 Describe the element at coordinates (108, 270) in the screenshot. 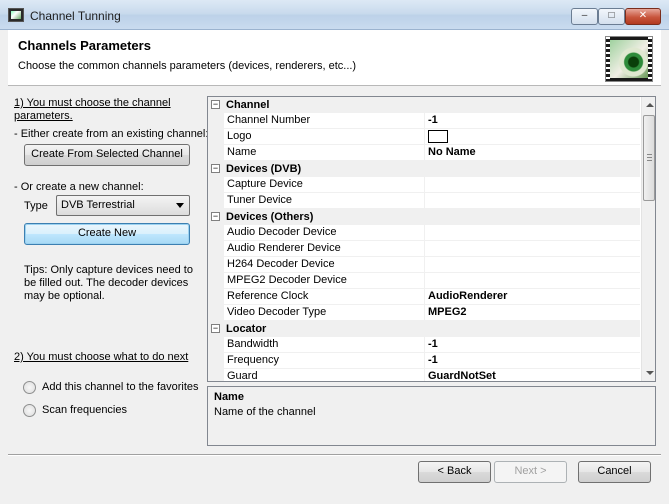

I see `tips-line1: Tips: Only capture devices need to` at that location.